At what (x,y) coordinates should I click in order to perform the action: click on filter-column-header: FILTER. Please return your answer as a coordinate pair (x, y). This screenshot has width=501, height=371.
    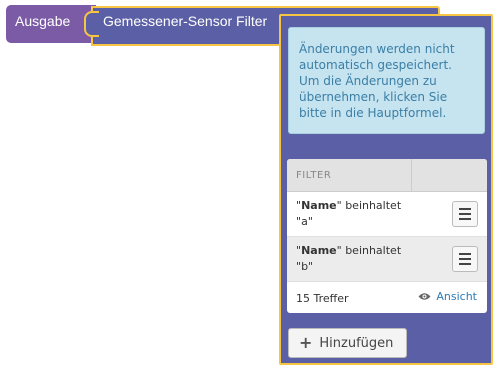
    Looking at the image, I should click on (314, 175).